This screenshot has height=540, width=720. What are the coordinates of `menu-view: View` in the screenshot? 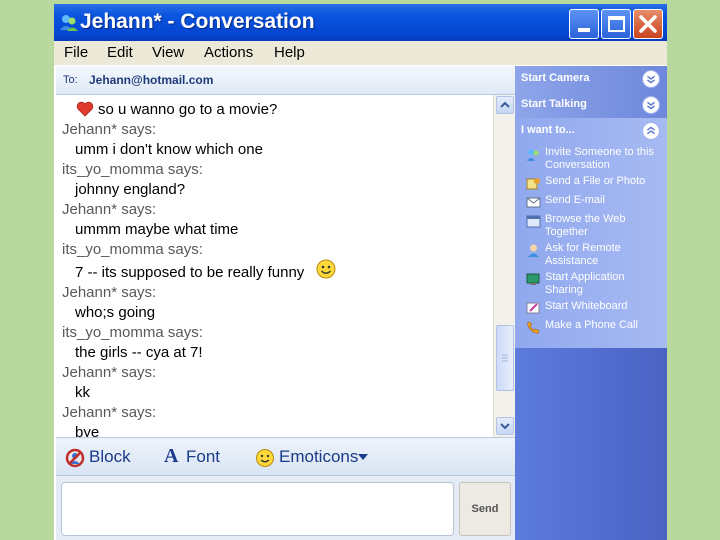 It's located at (168, 52).